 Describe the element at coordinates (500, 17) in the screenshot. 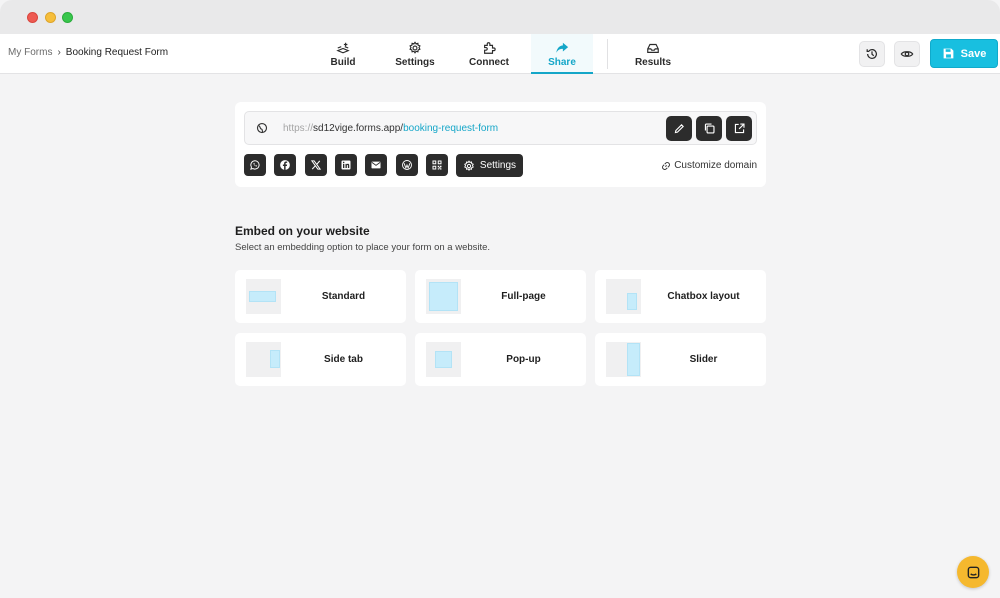

I see `window-titlebar` at that location.